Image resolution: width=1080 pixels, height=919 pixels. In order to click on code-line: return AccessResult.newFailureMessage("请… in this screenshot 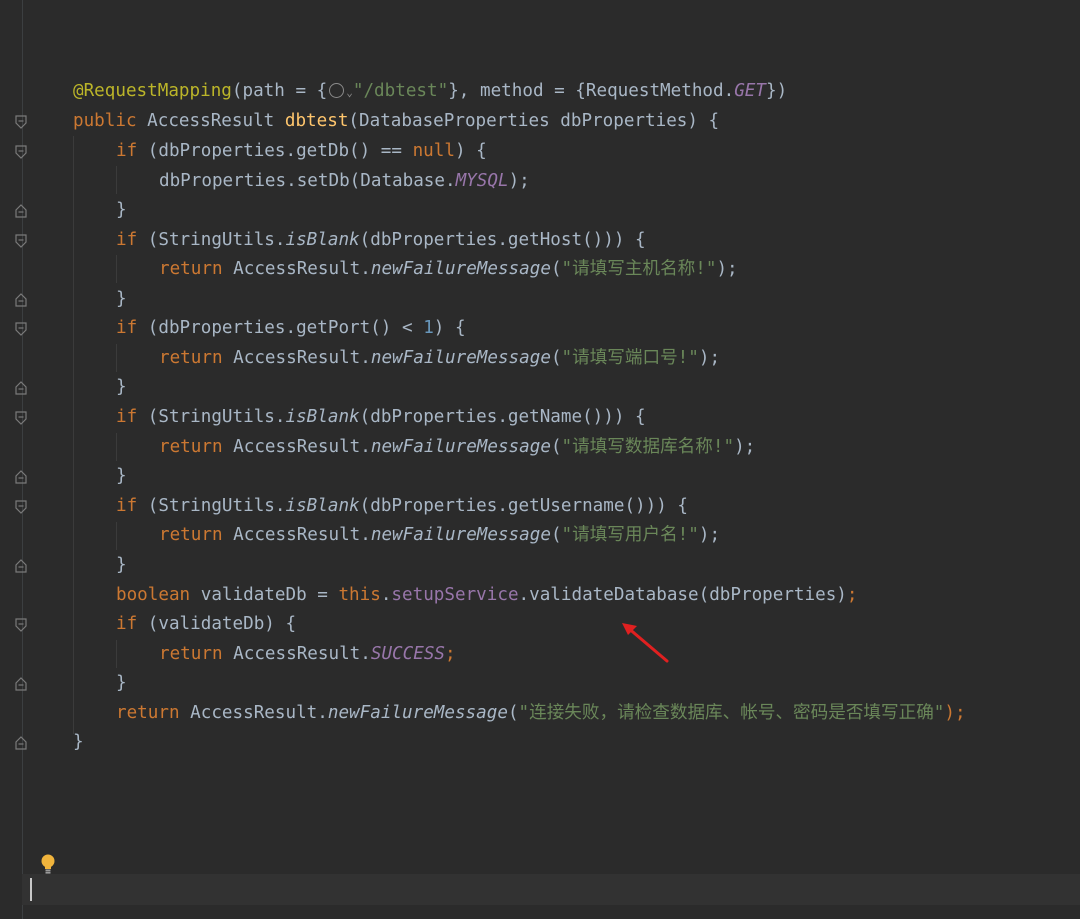, I will do `click(457, 447)`.